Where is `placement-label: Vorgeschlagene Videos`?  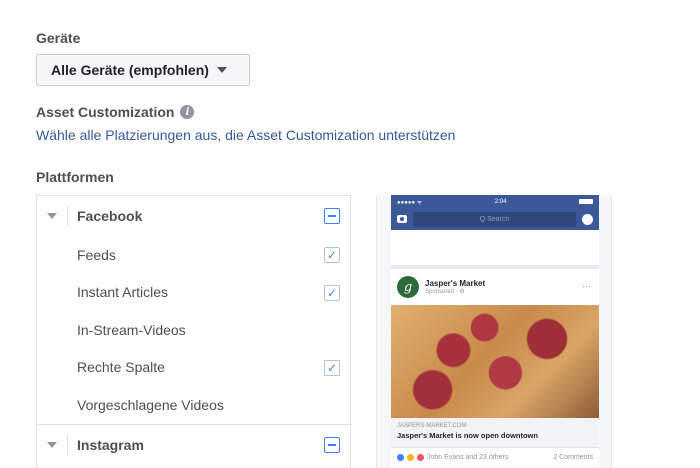 placement-label: Vorgeschlagene Videos is located at coordinates (150, 404).